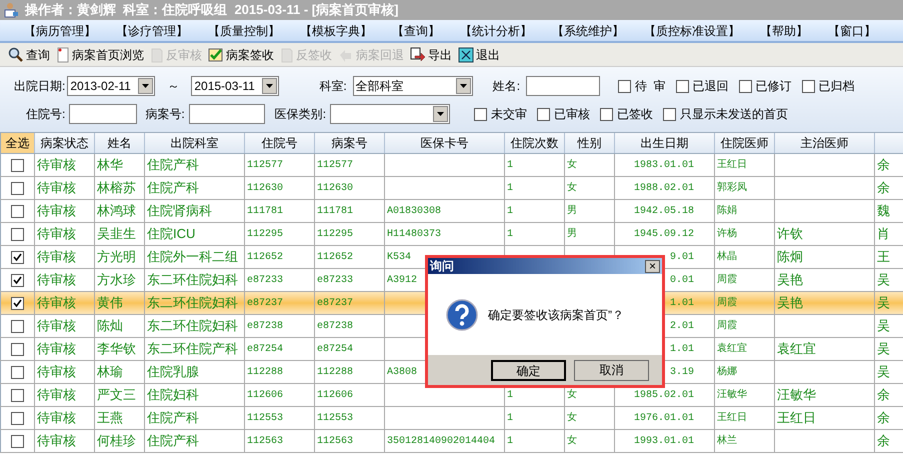 The image size is (903, 456). Describe the element at coordinates (796, 349) in the screenshot. I see `table-cell-text: 袁红宜` at that location.